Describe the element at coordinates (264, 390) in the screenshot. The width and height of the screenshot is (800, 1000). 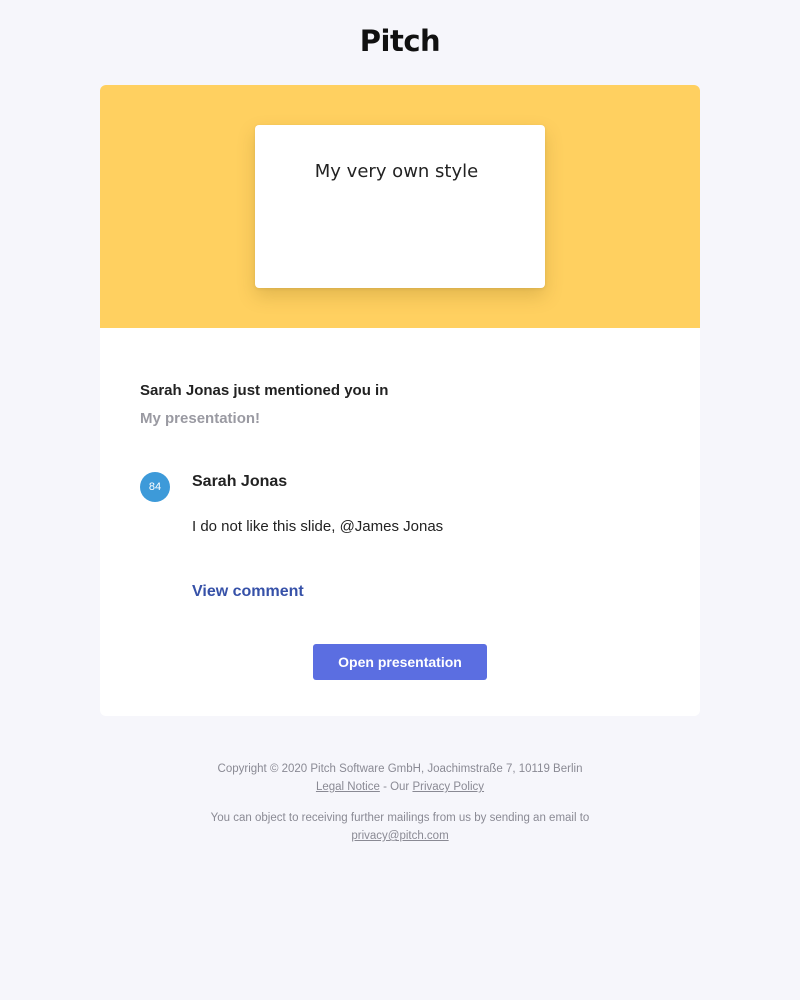
I see `mention-headline: Sarah Jonas just mentioned you in` at that location.